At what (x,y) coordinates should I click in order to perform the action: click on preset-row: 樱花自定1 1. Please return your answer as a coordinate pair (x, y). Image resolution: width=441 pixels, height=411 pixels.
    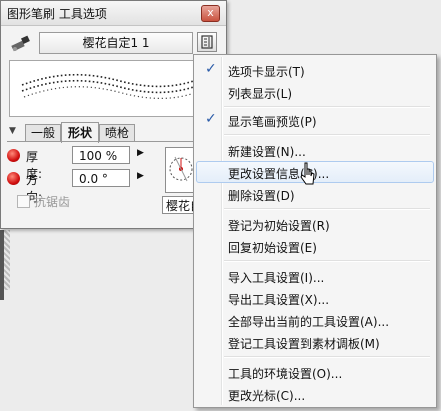
    Looking at the image, I should click on (114, 43).